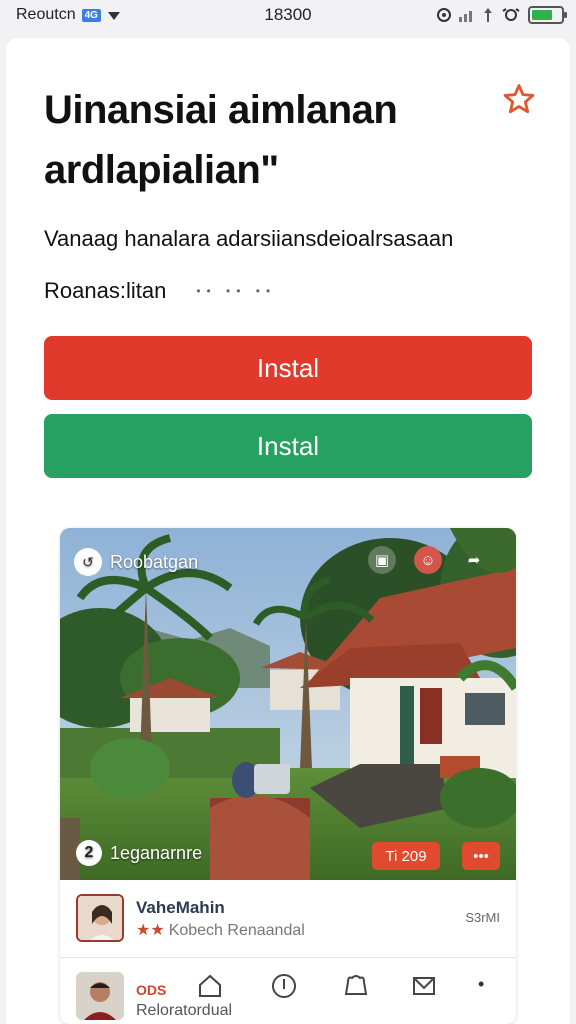  I want to click on network-badge: 4G, so click(91, 15).